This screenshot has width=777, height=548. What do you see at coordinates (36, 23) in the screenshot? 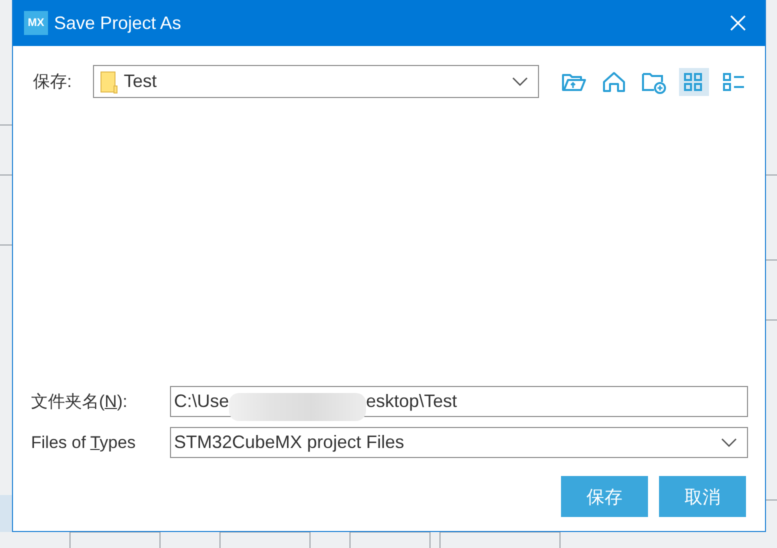
I see `app-logo: MX` at bounding box center [36, 23].